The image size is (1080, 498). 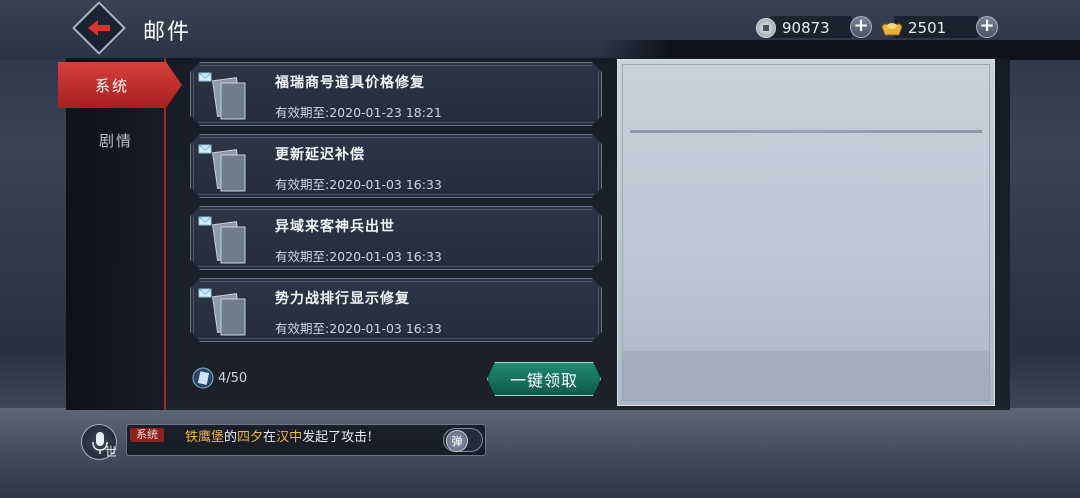 What do you see at coordinates (270, 437) in the screenshot?
I see `chat-text: 在` at bounding box center [270, 437].